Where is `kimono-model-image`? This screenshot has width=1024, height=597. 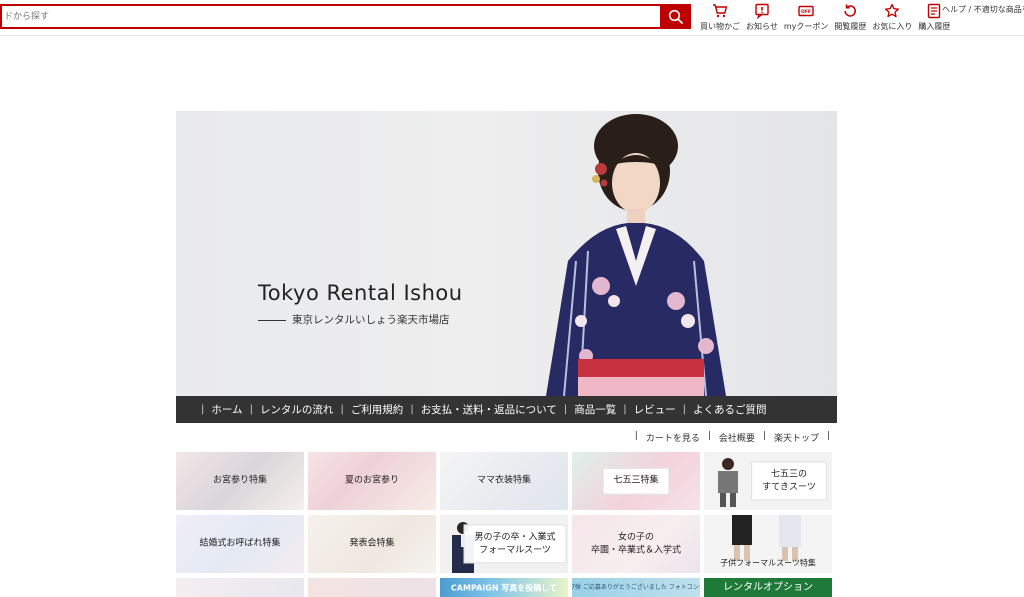 kimono-model-image is located at coordinates (636, 255).